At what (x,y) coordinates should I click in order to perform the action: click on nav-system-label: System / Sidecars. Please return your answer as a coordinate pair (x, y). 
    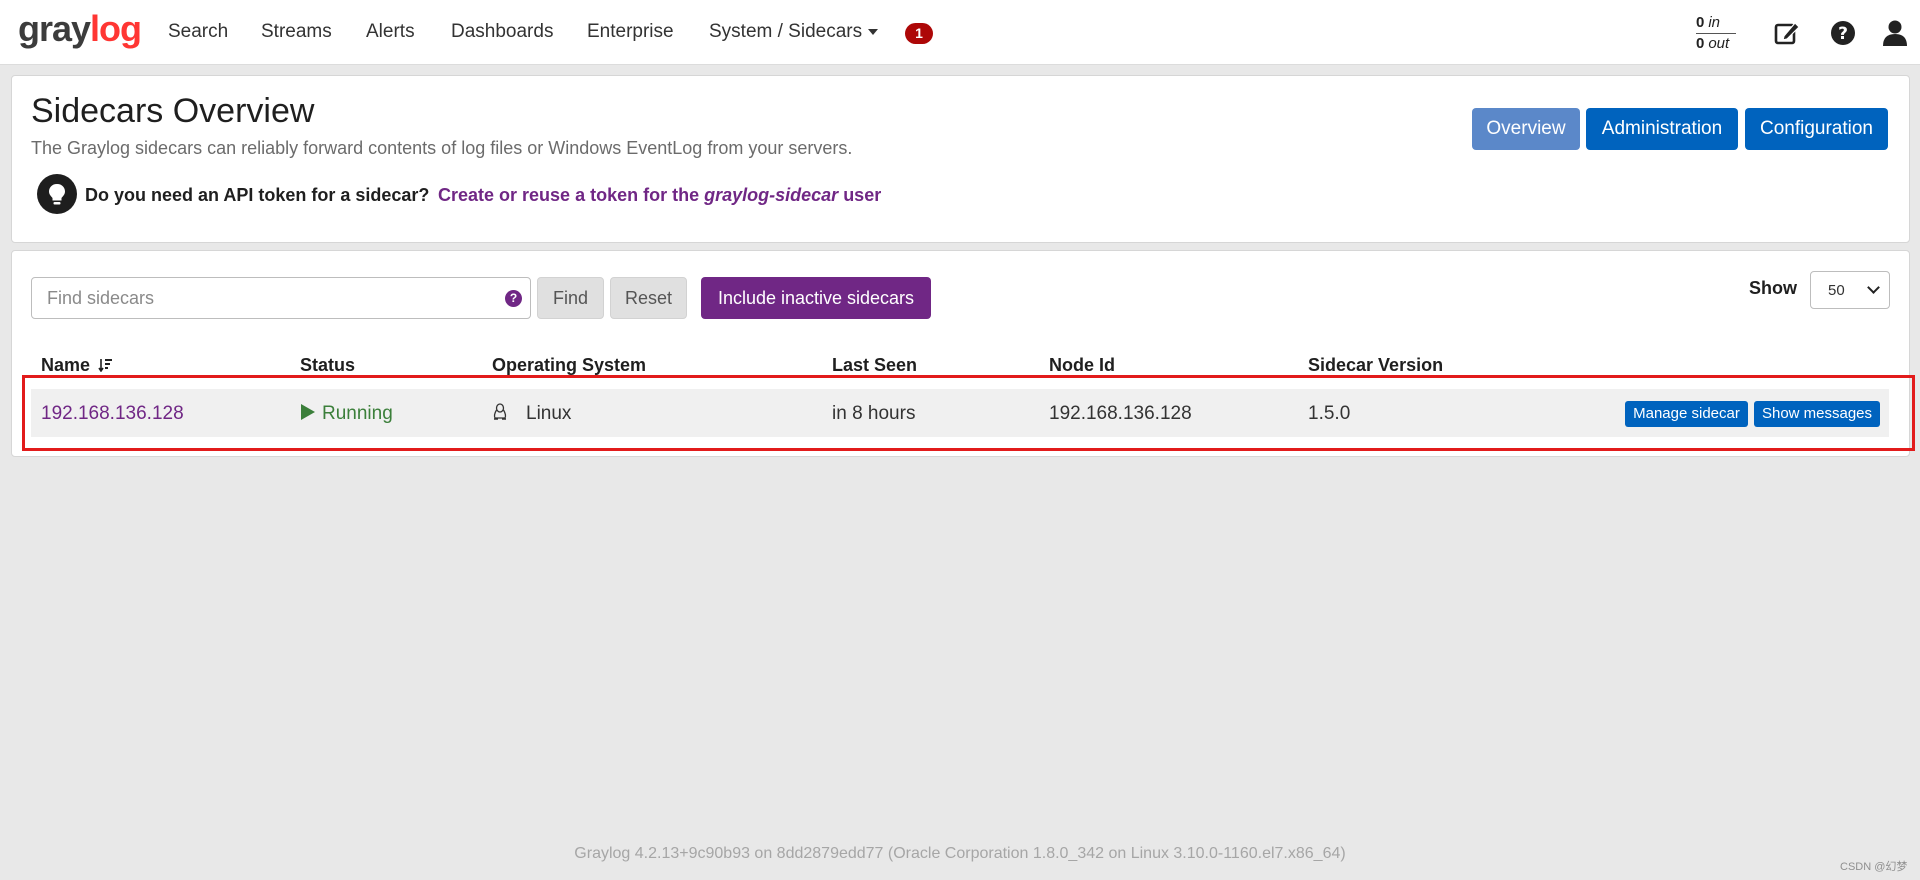
    Looking at the image, I should click on (786, 31).